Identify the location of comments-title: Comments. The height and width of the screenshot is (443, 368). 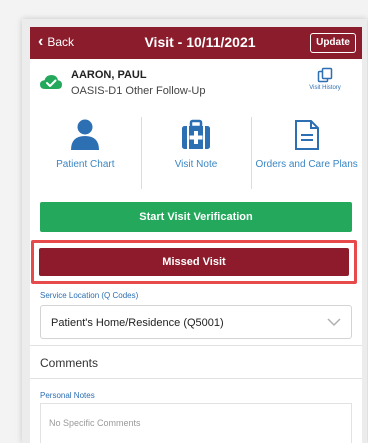
(69, 363).